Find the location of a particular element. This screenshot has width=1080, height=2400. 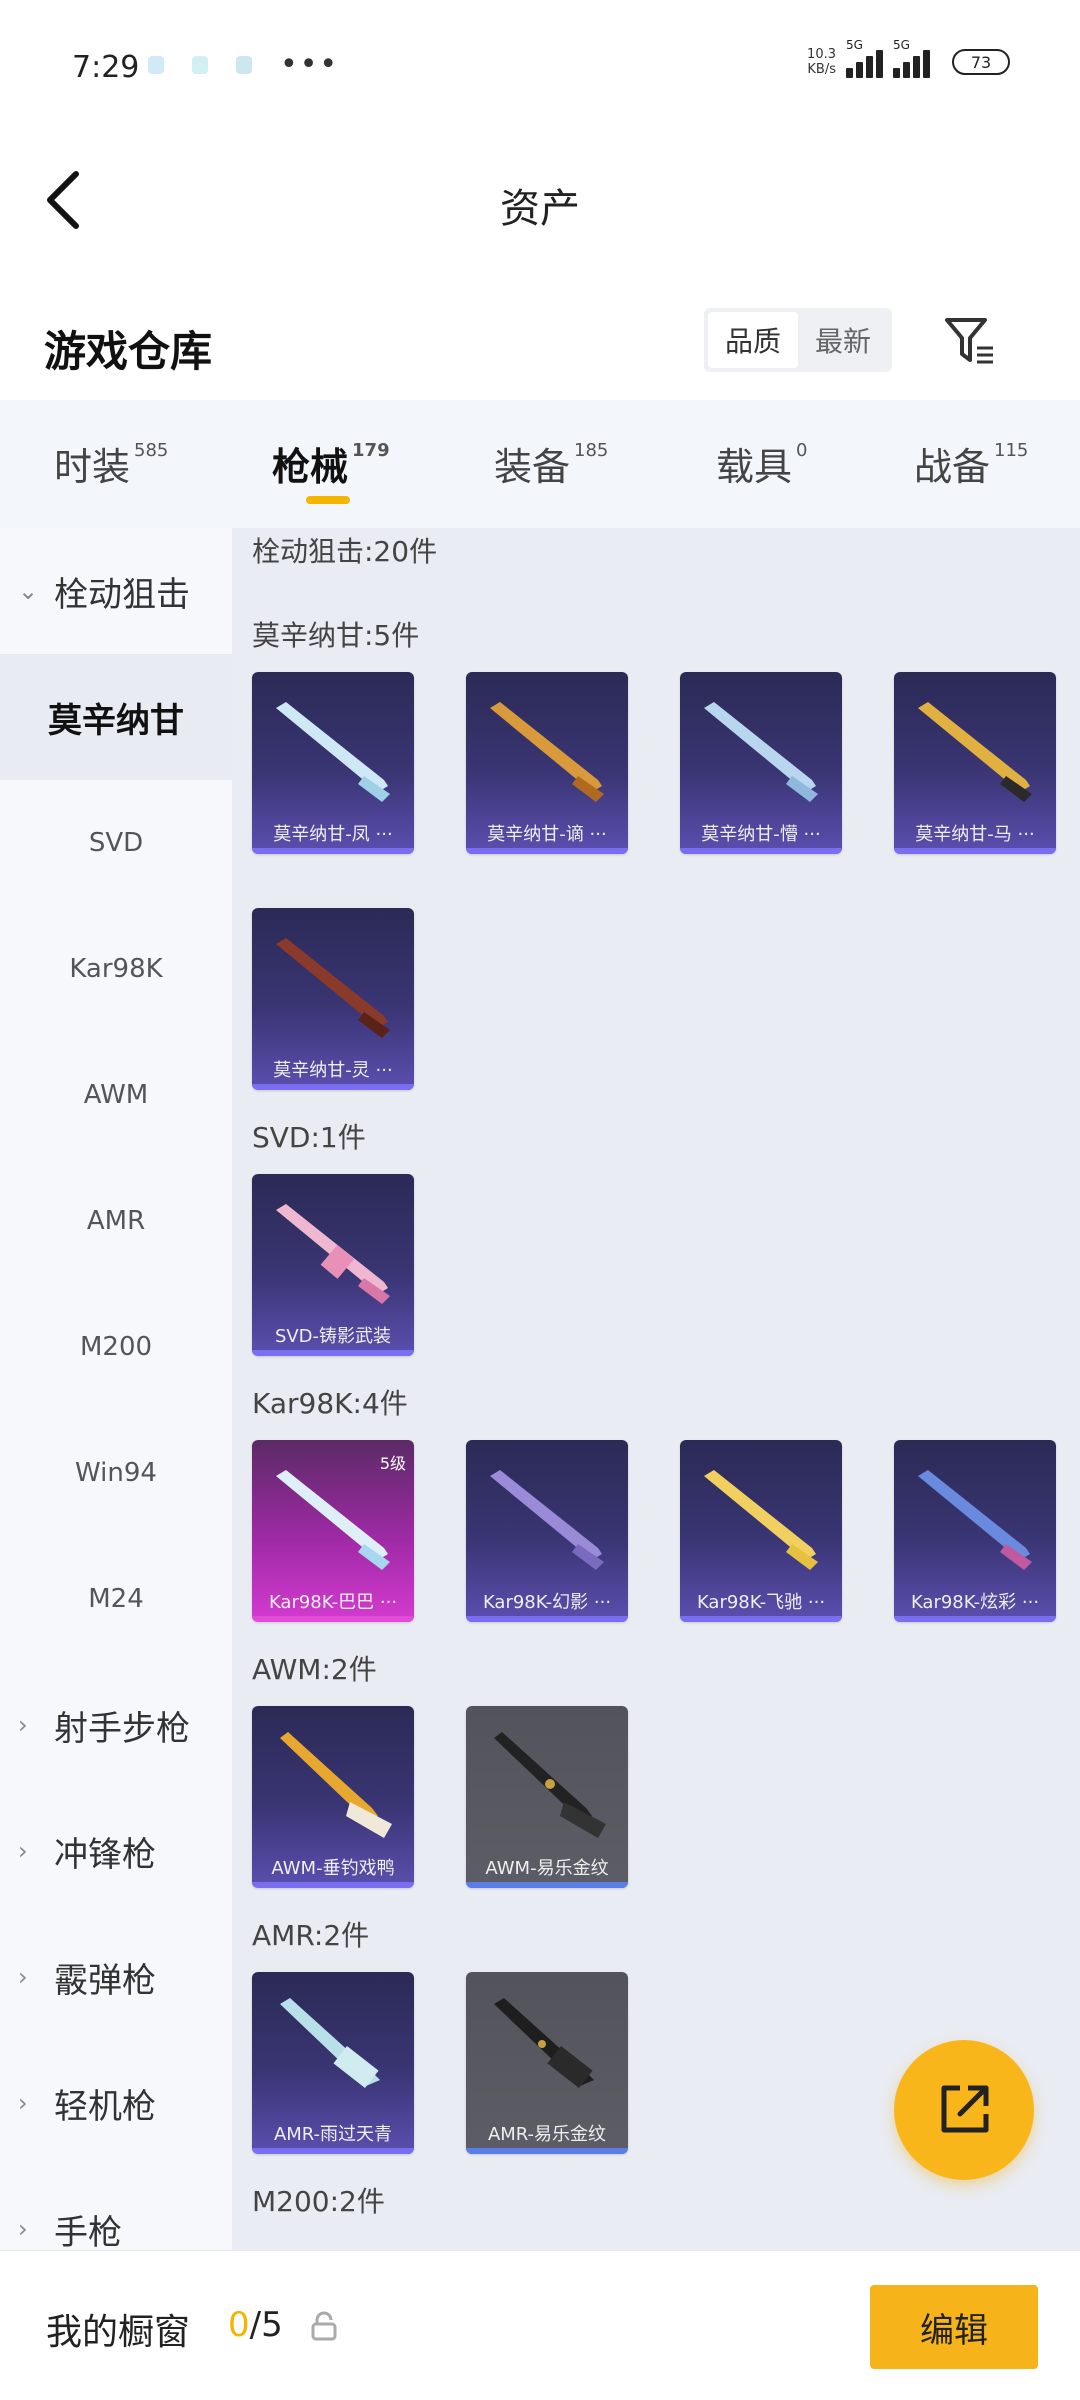

sidebar-group-pistol: › 手枪 is located at coordinates (116, 2208).